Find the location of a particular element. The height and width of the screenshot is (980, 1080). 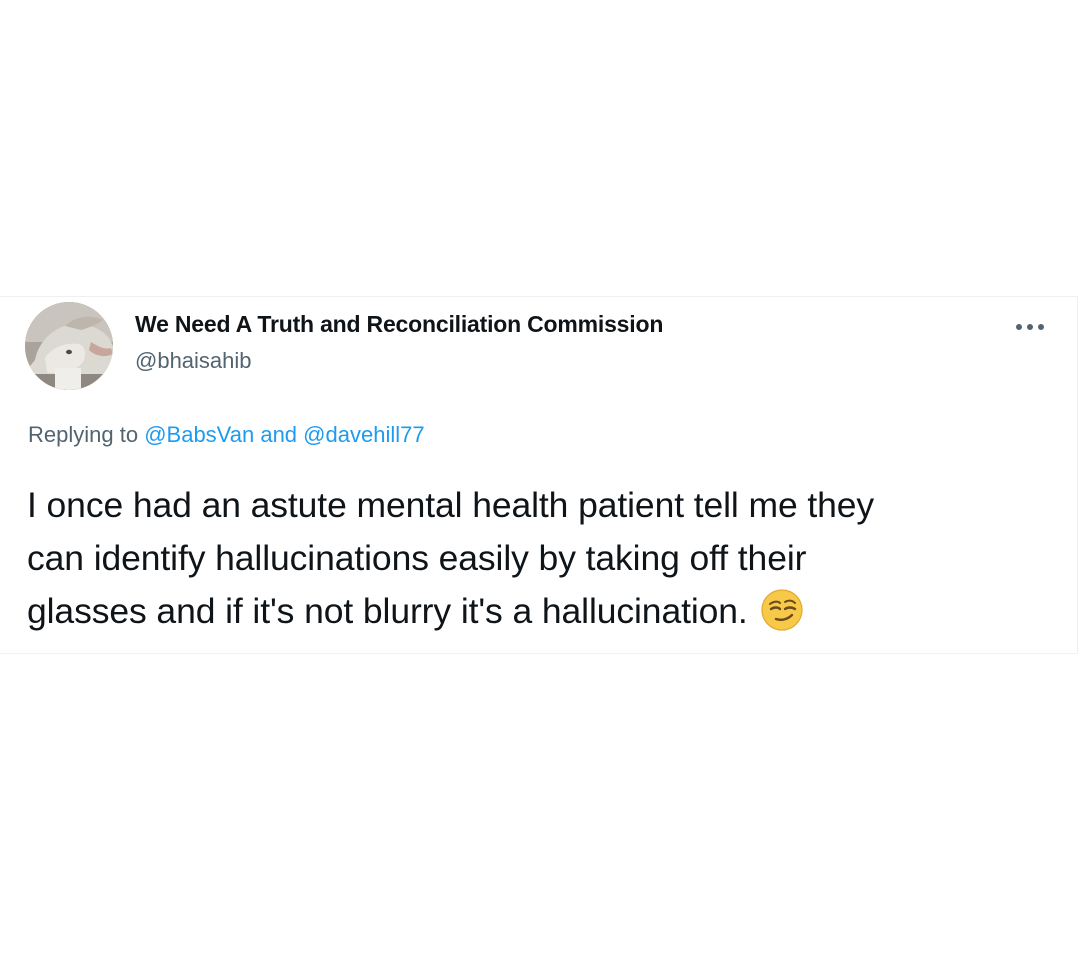

more-options-button is located at coordinates (1030, 327).